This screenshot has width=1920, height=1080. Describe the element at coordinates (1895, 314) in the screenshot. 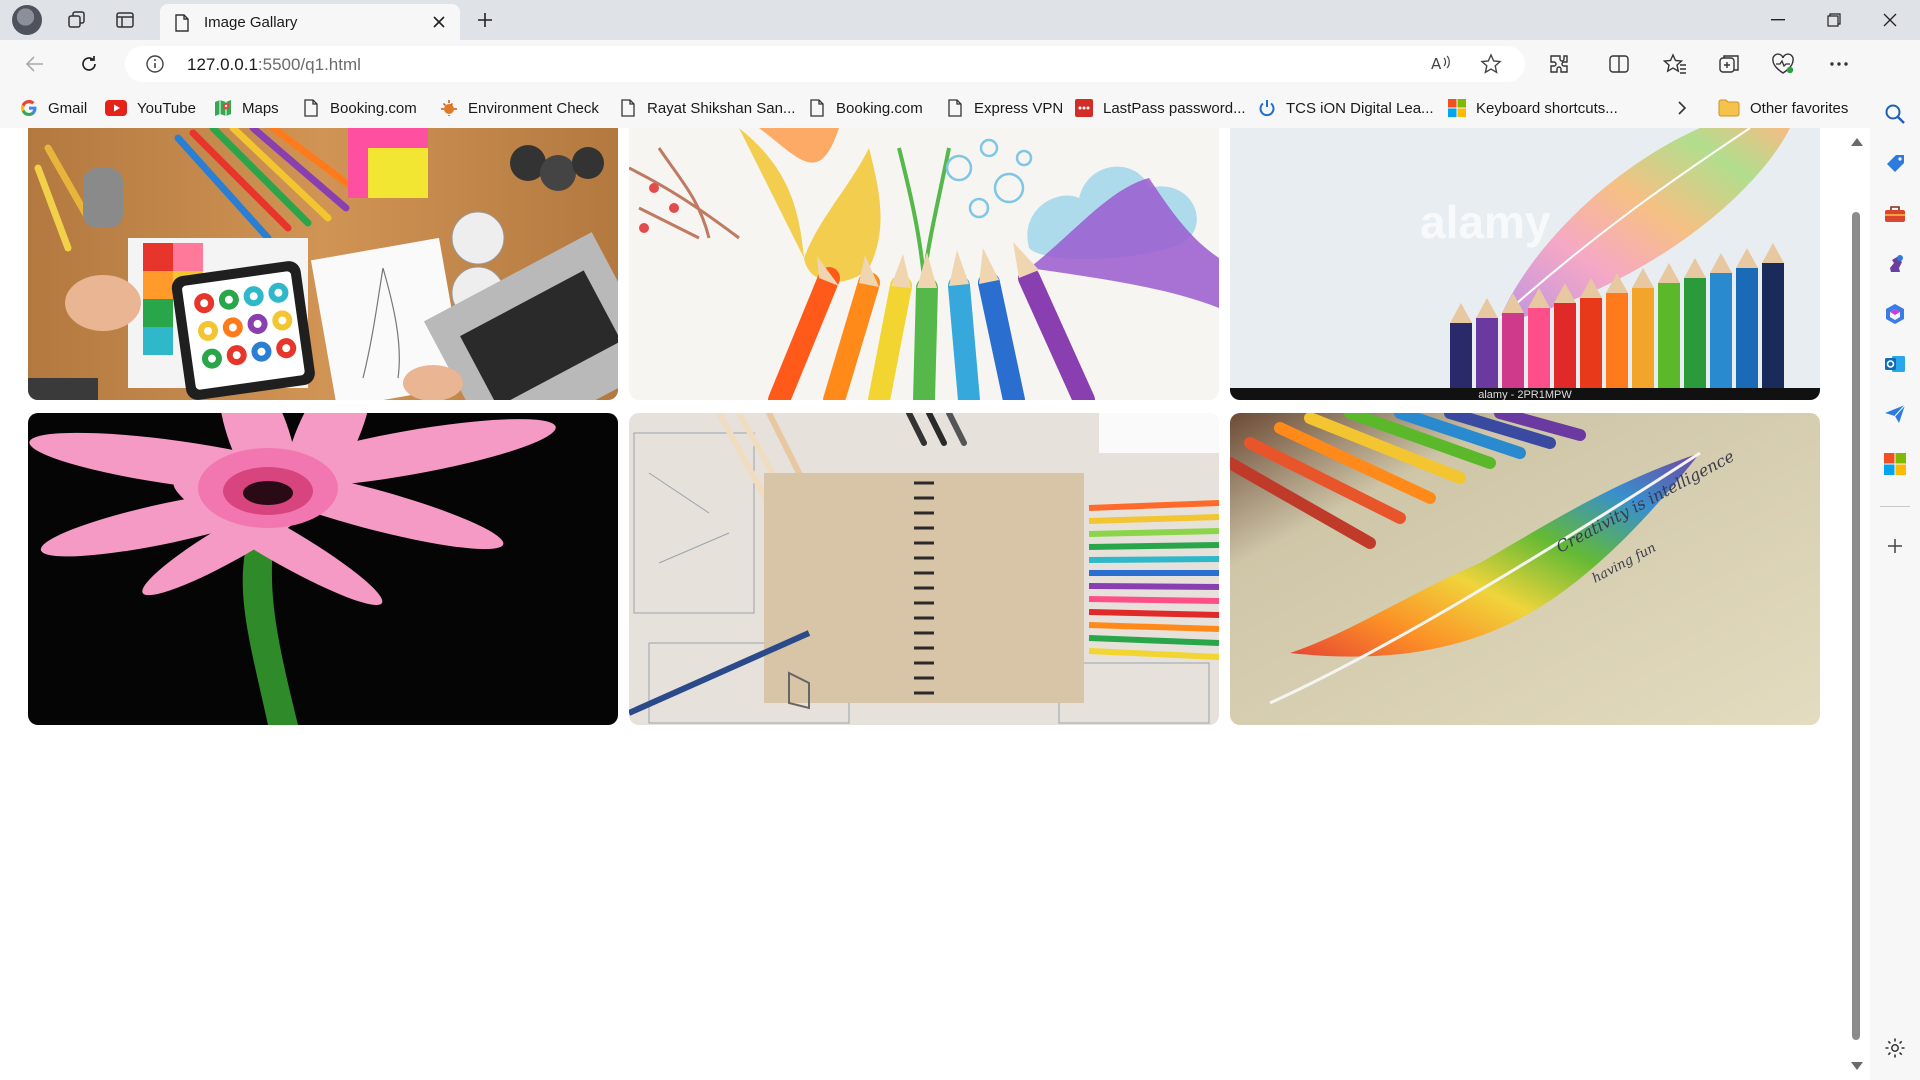

I see `sidebar-microsoft365-icon` at that location.